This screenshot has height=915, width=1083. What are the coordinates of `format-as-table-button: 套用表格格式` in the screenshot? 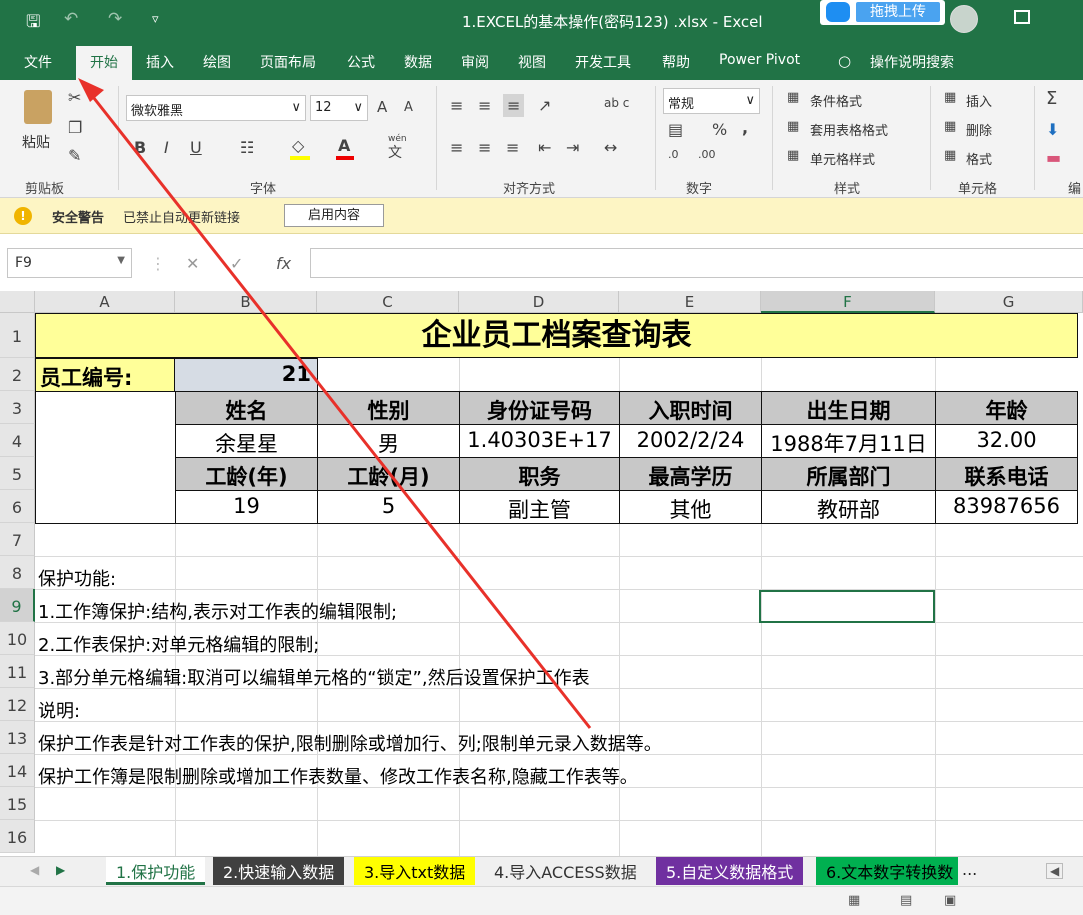 It's located at (849, 129).